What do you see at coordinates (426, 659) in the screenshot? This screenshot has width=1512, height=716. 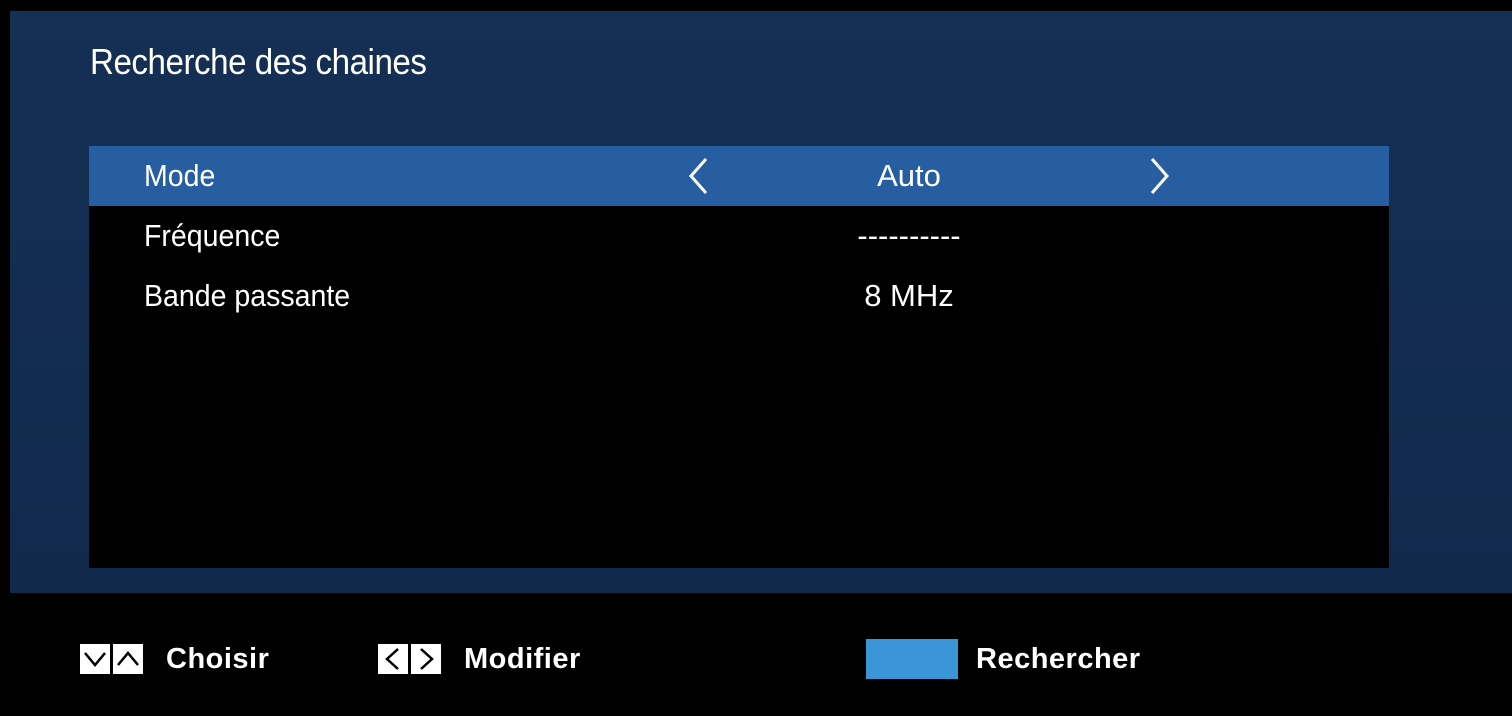 I see `chevron-right-key-icon` at bounding box center [426, 659].